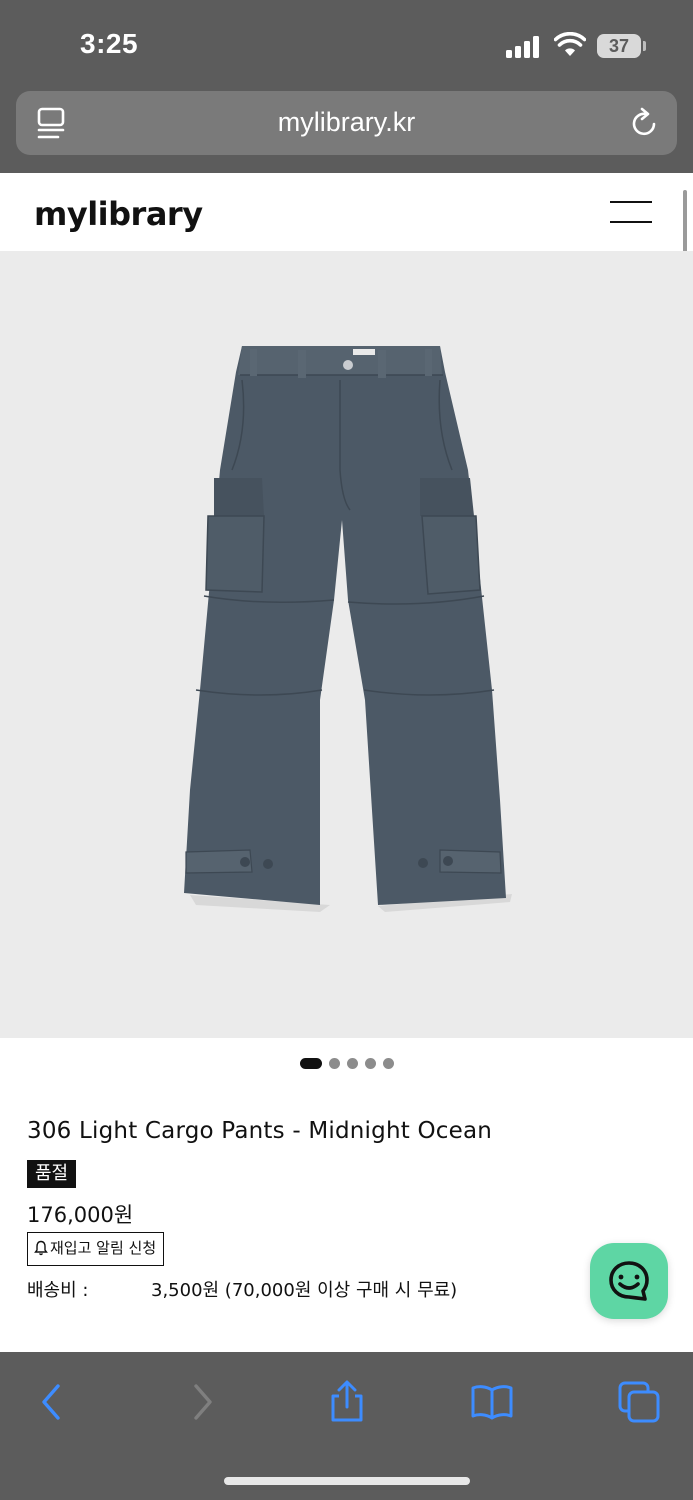 Image resolution: width=693 pixels, height=1500 pixels. I want to click on browser-bottom-toolbar, so click(346, 1426).